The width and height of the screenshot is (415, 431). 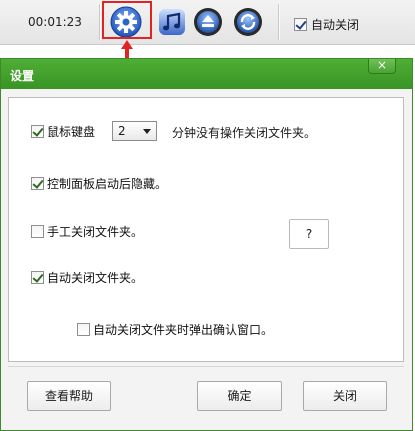 I want to click on hide-on-start-checkbox, so click(x=37, y=183).